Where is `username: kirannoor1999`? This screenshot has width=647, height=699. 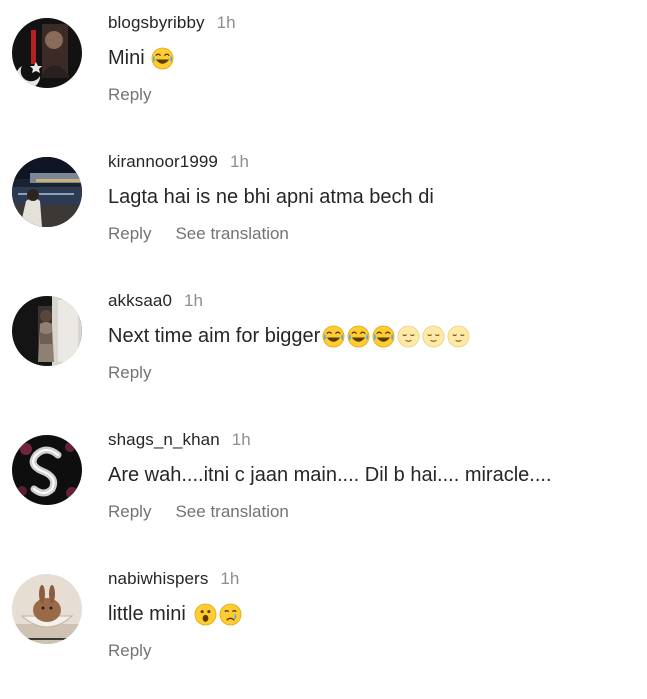 username: kirannoor1999 is located at coordinates (163, 162).